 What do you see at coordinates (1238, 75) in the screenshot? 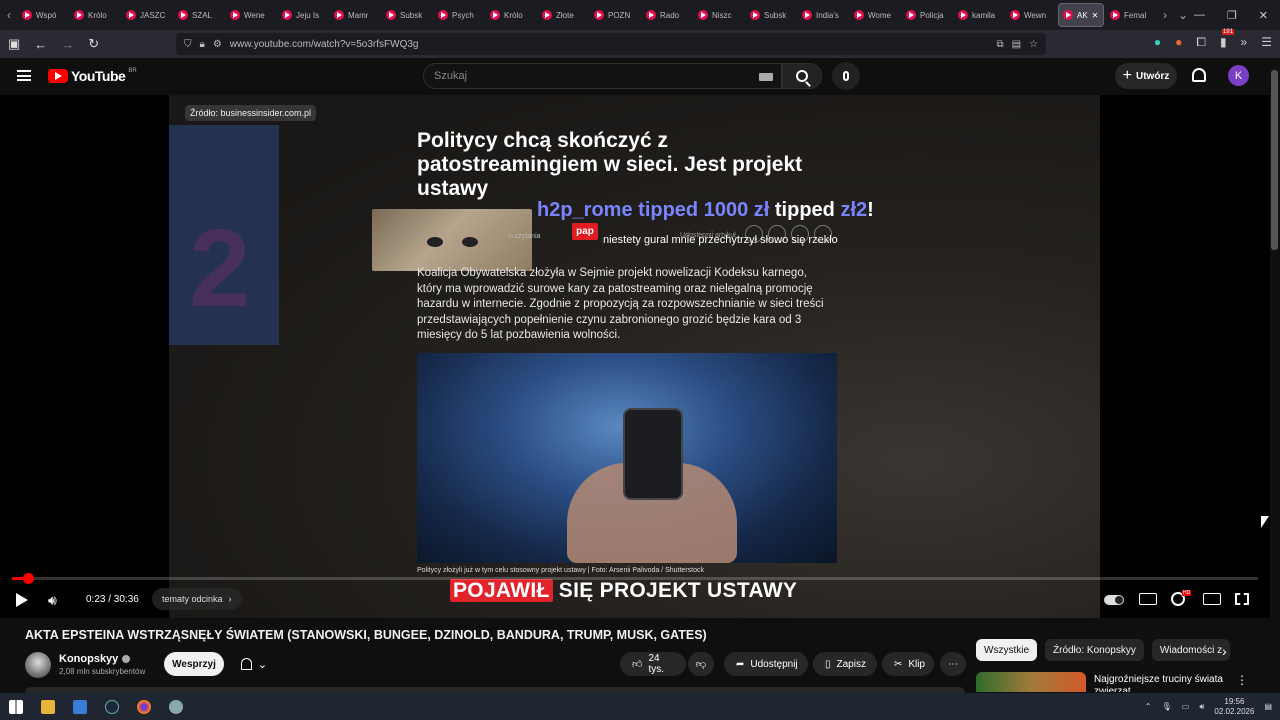
I see `account-avatar: K` at bounding box center [1238, 75].